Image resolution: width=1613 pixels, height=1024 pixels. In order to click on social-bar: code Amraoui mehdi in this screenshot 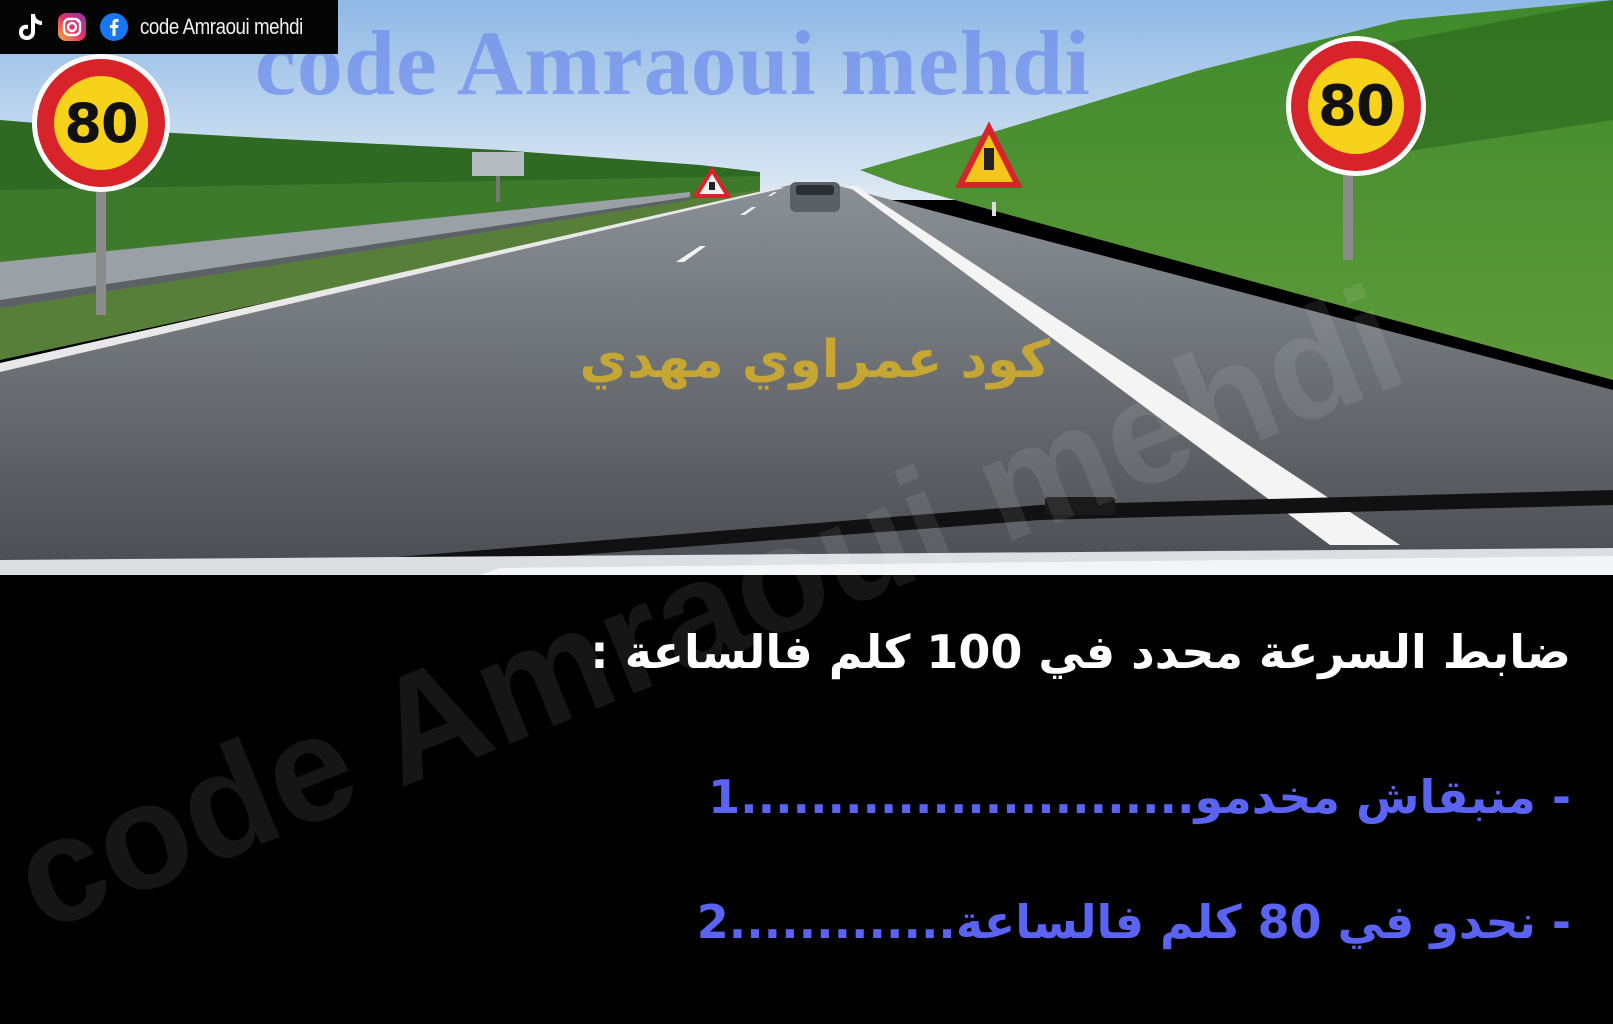, I will do `click(169, 27)`.